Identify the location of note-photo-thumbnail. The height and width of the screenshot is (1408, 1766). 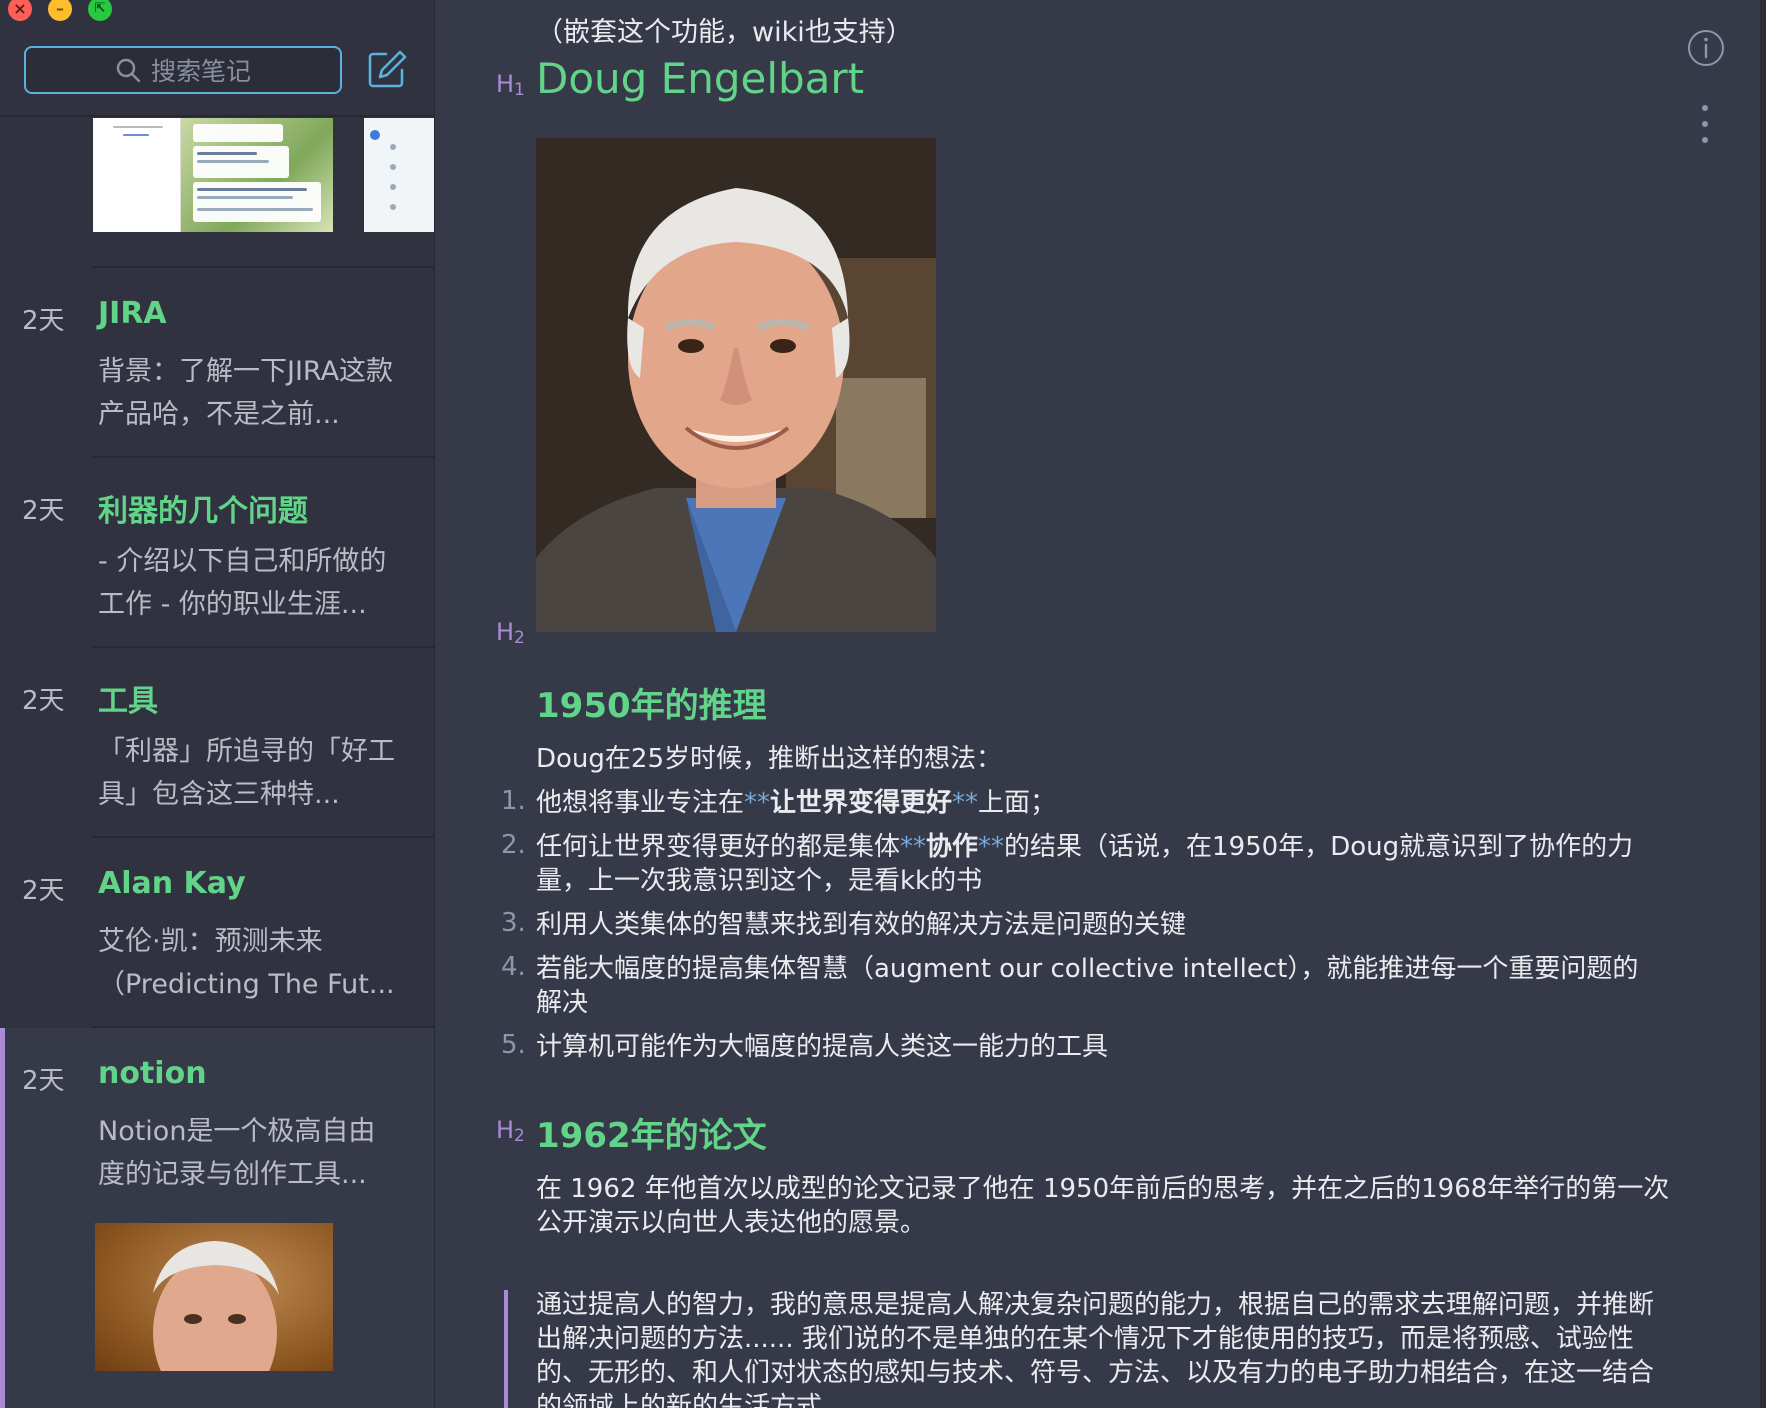
(214, 1297).